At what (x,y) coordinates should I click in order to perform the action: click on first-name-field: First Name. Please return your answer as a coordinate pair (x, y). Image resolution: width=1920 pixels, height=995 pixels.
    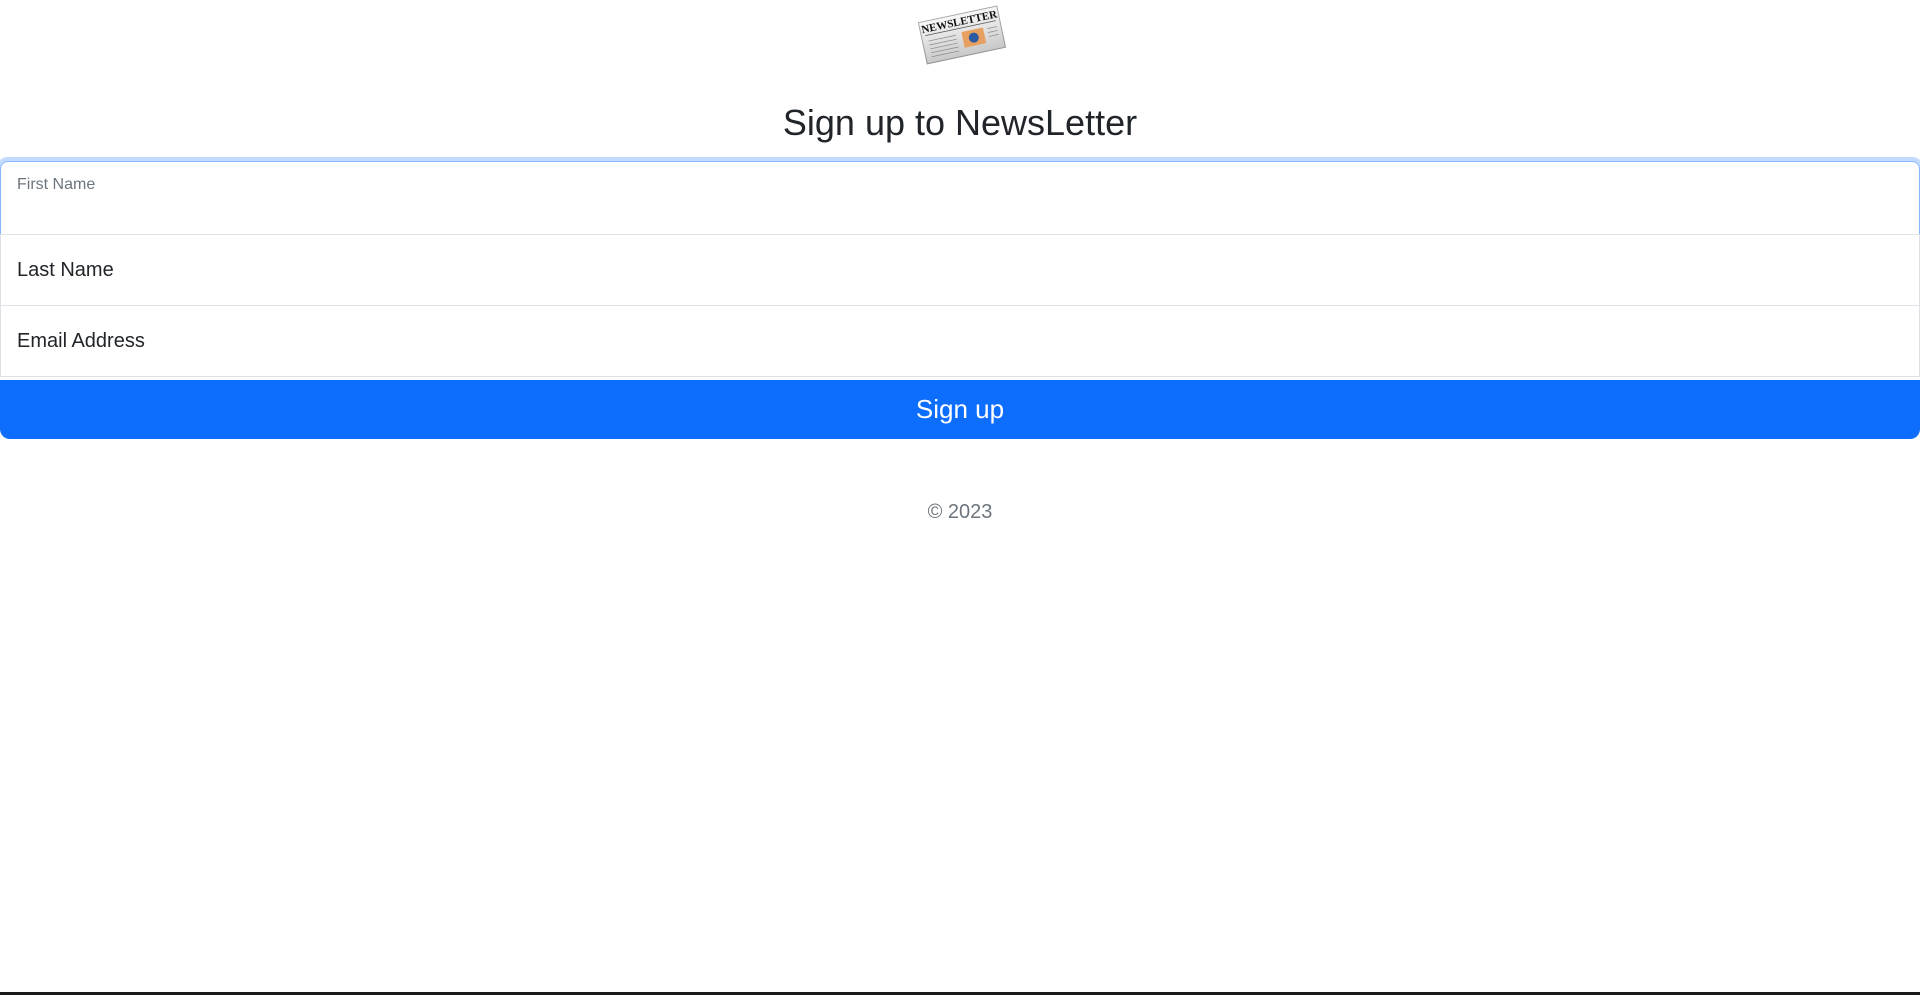
    Looking at the image, I should click on (960, 198).